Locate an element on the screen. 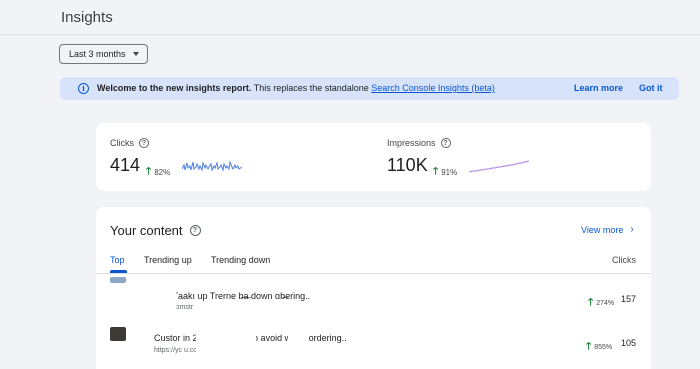  clicks-label: Clicks ? is located at coordinates (129, 143).